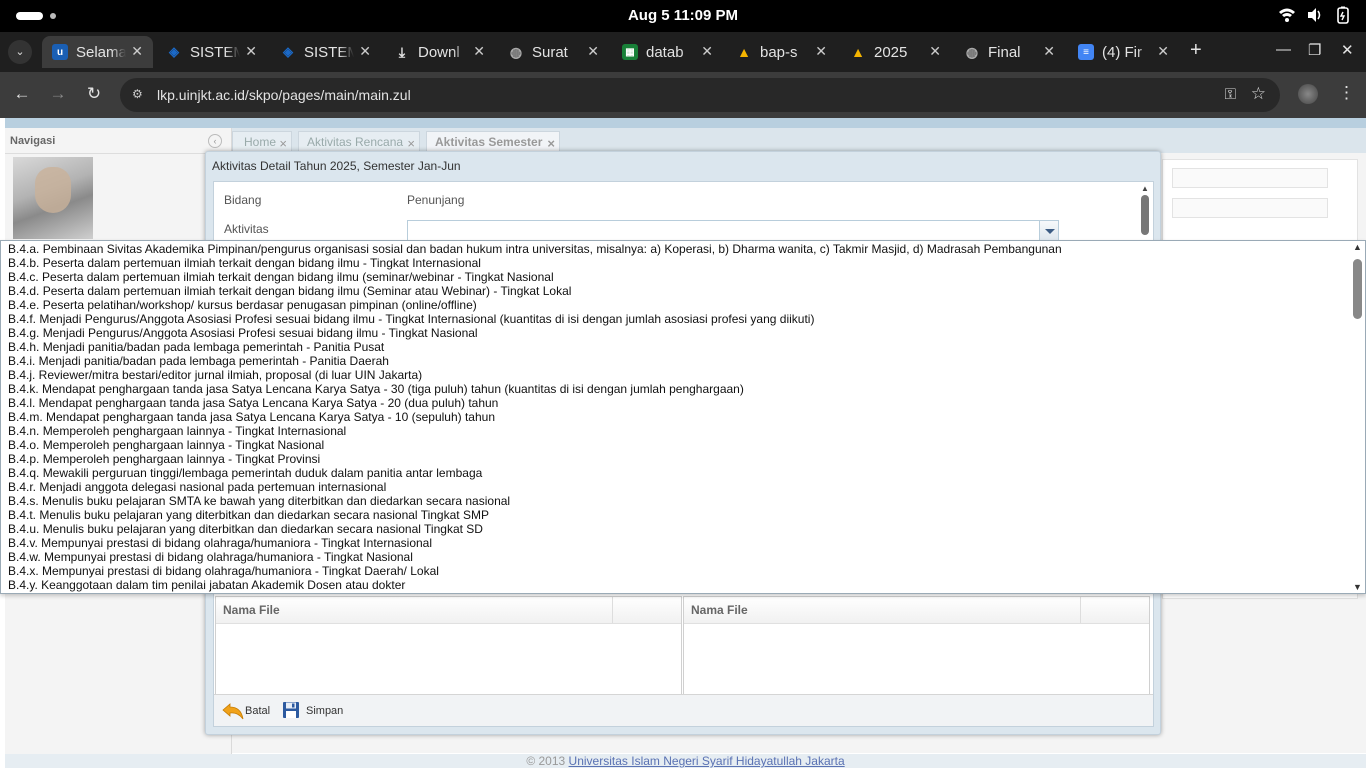 This screenshot has height=768, width=1366. I want to click on column-header: Nama File, so click(251, 610).